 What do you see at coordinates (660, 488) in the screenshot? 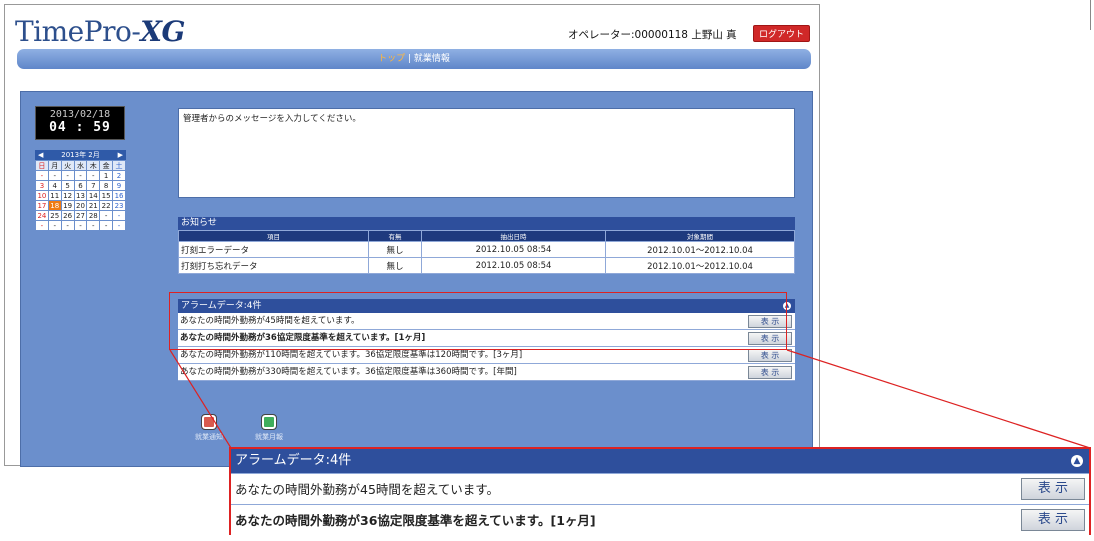
I see `list-item: あなたの時間外勤務が45時間を超えています。表 示` at bounding box center [660, 488].